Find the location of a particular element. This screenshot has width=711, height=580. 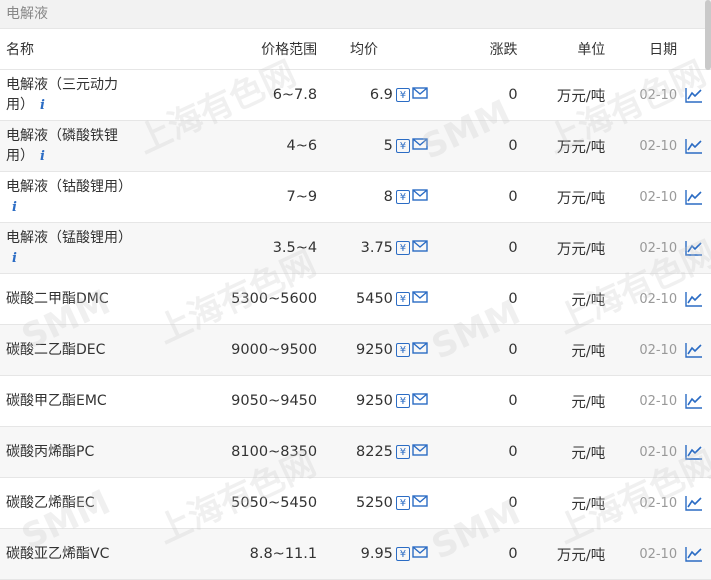

product-name-cell: 电解液（锰酸锂用） i is located at coordinates (99, 248).